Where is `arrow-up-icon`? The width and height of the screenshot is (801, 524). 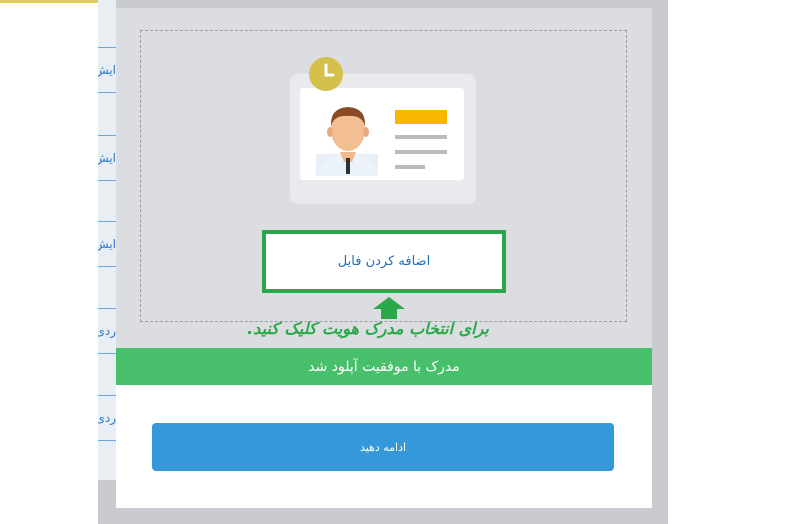 arrow-up-icon is located at coordinates (389, 308).